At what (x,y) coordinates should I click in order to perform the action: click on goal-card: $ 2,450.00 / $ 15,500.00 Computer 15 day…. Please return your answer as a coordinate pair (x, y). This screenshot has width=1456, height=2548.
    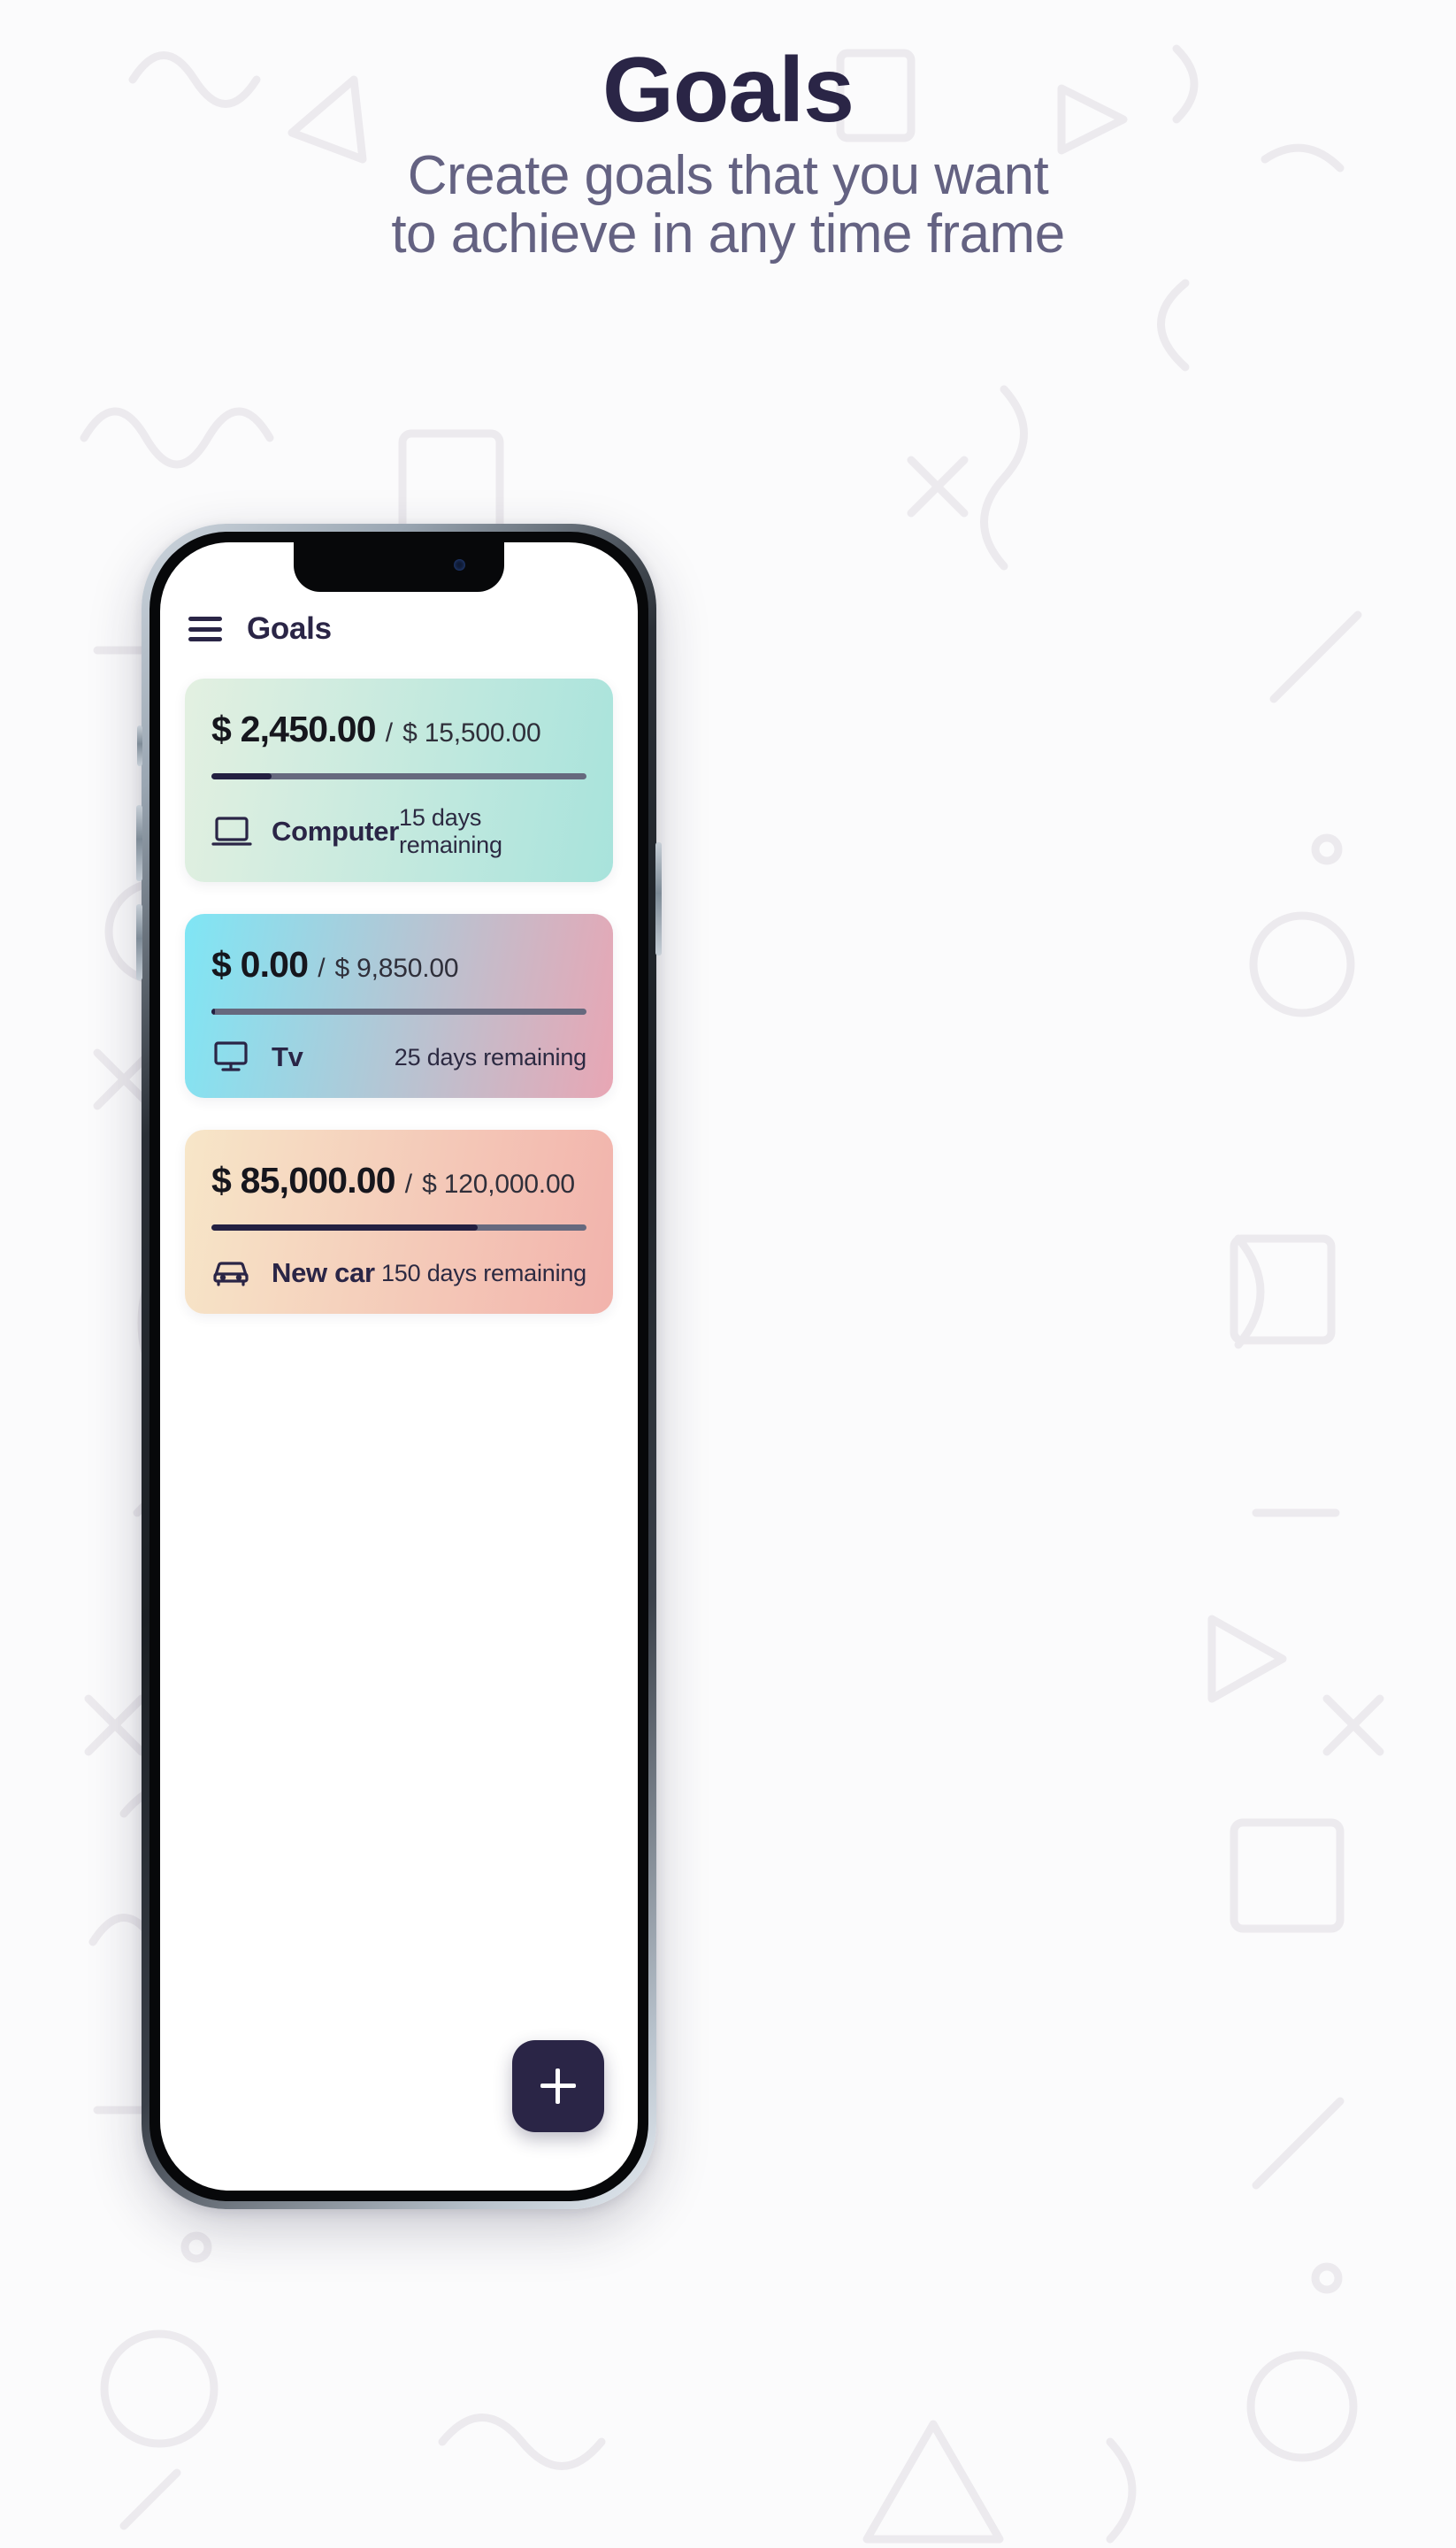
    Looking at the image, I should click on (399, 780).